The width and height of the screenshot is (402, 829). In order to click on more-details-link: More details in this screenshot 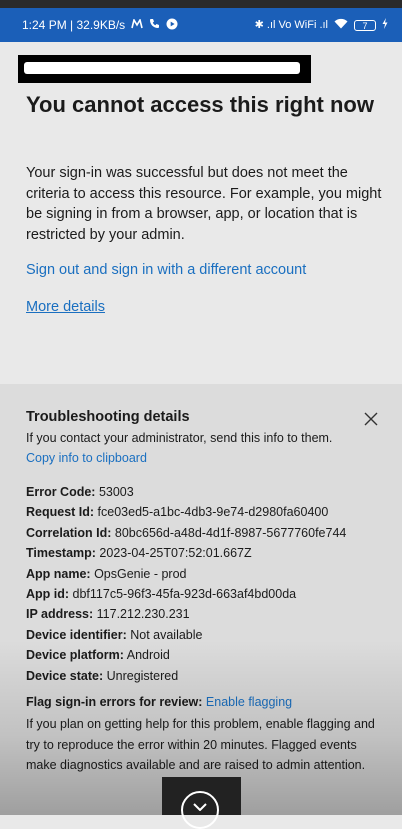, I will do `click(65, 307)`.